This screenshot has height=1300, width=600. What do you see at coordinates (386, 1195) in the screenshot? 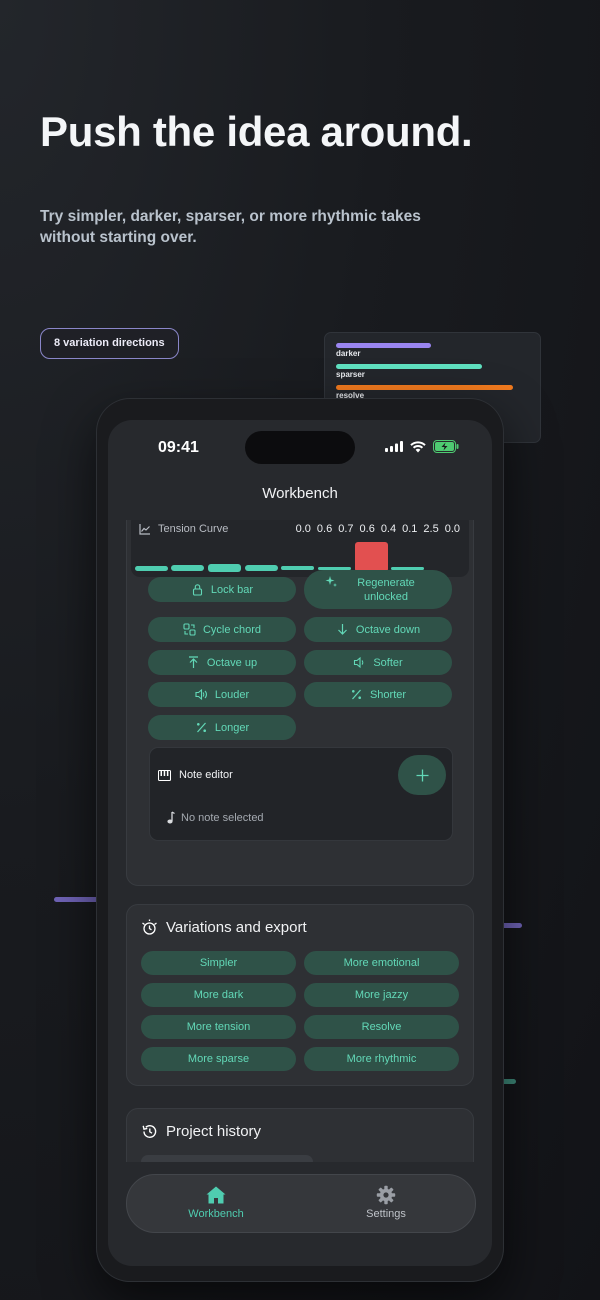
I see `gear-icon` at bounding box center [386, 1195].